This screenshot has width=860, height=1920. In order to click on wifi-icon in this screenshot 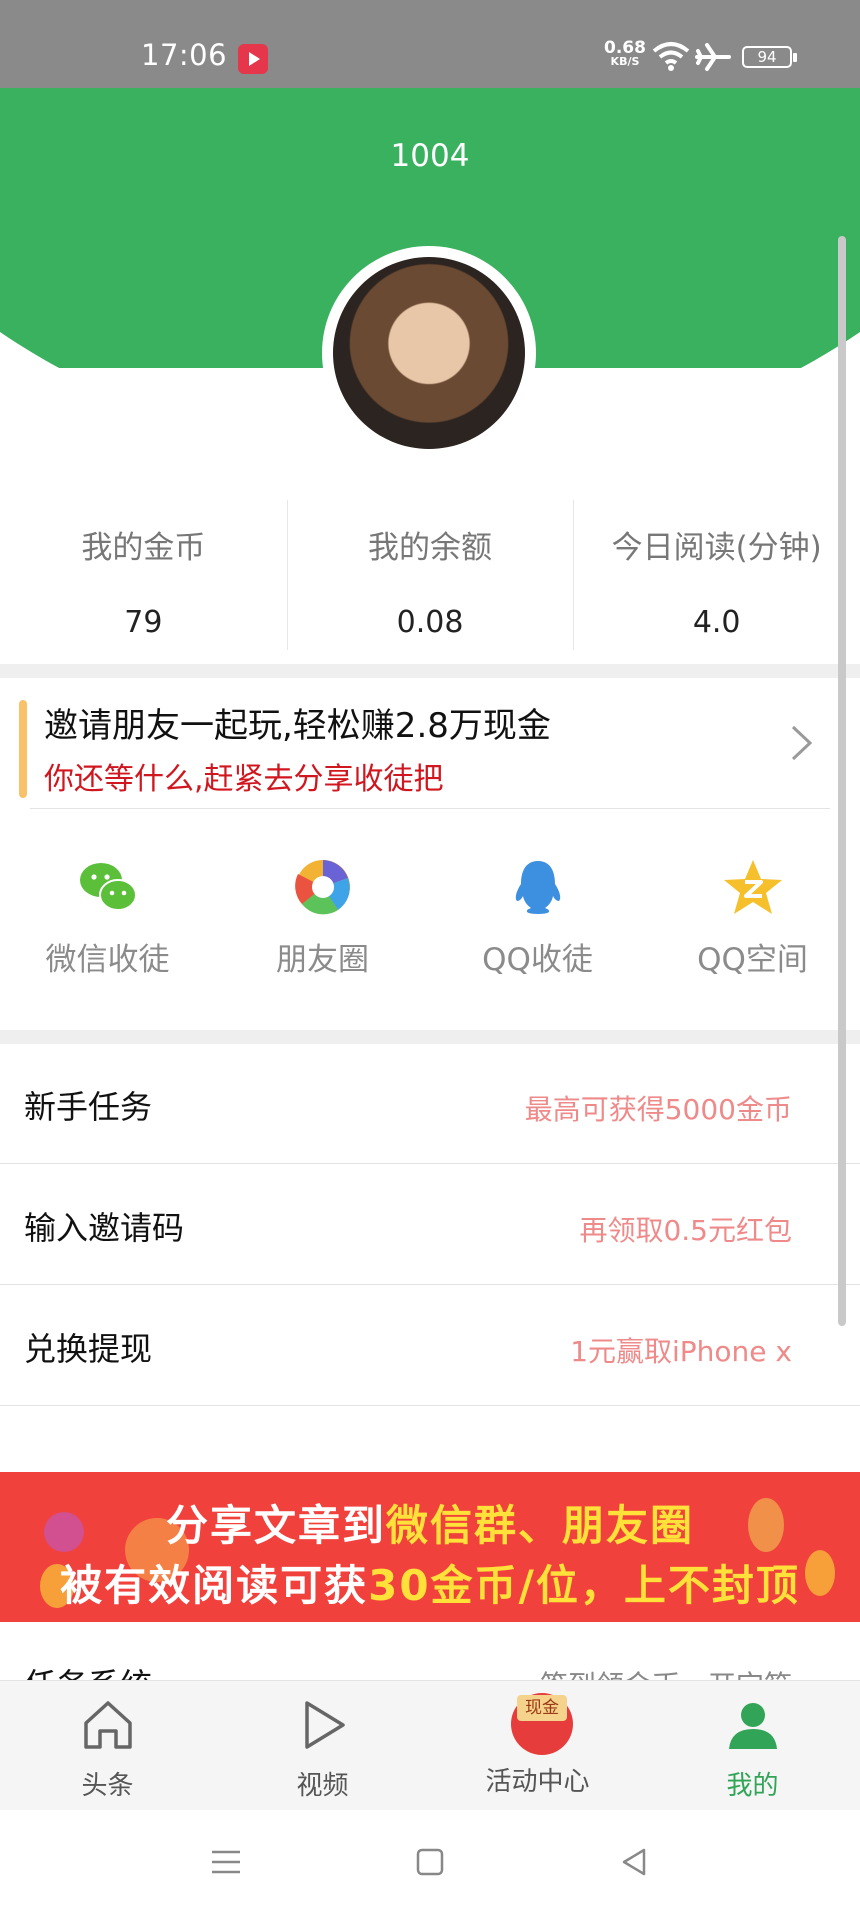, I will do `click(671, 56)`.